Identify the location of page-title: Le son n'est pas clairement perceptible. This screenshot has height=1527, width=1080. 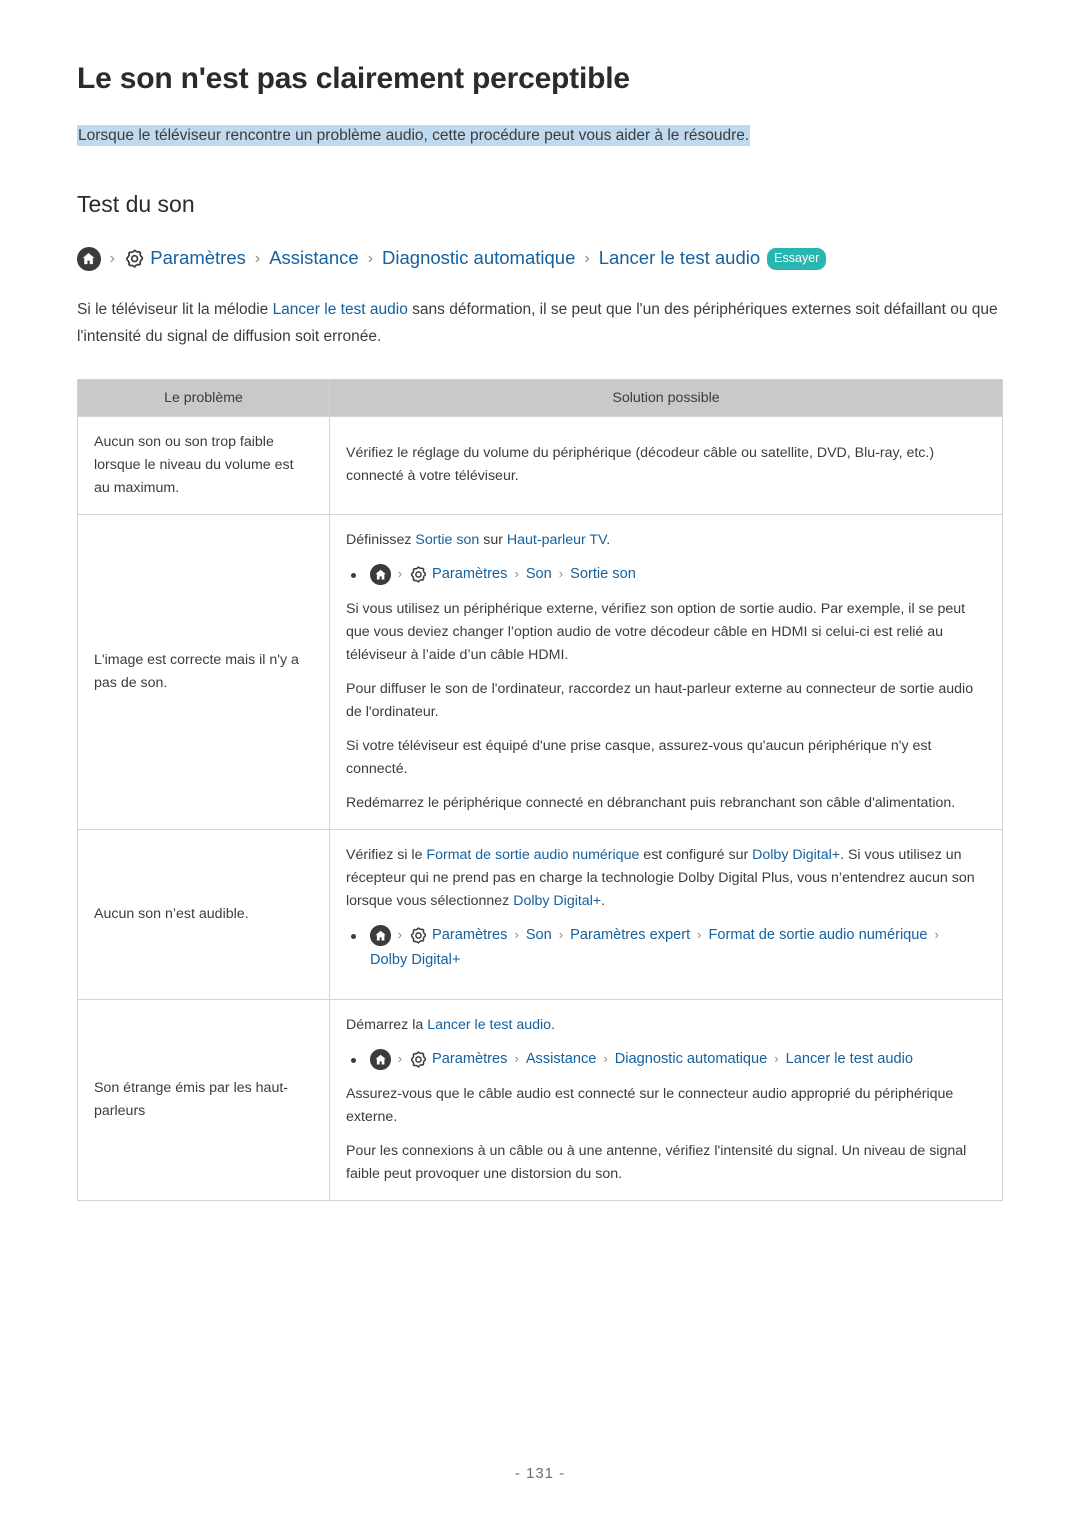
(353, 78).